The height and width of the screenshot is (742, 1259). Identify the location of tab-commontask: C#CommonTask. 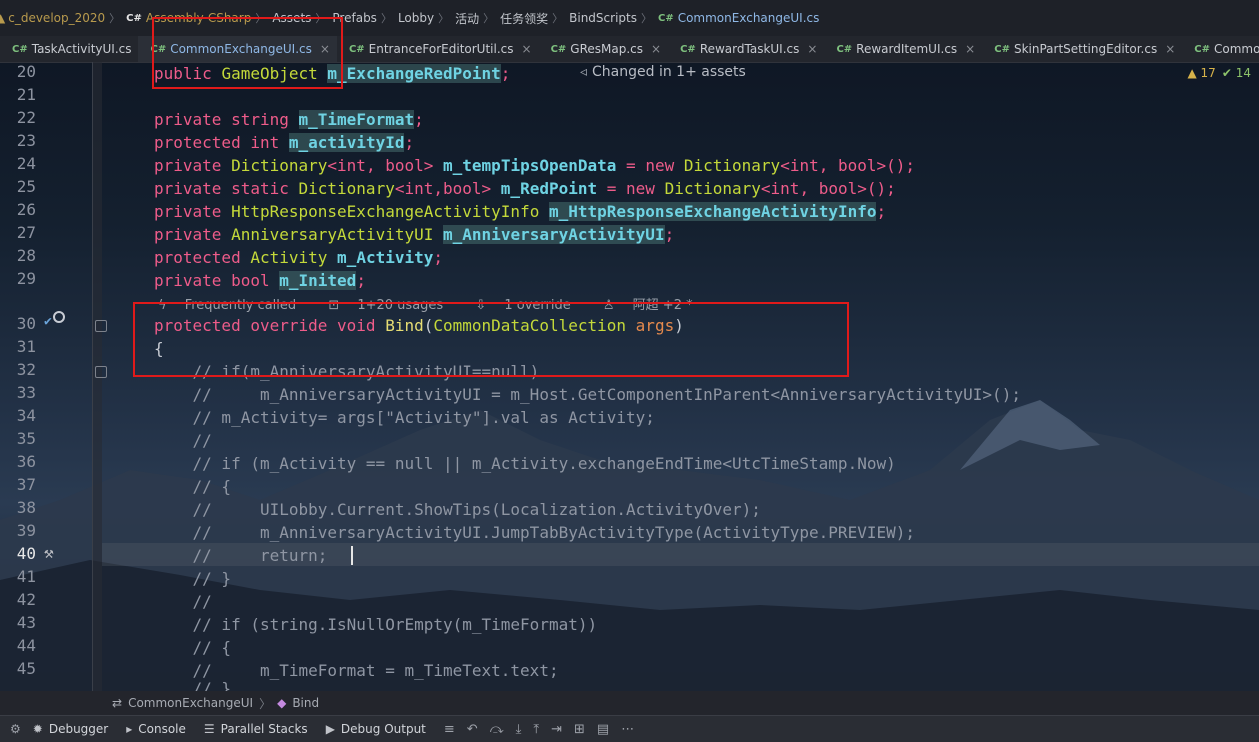
(1220, 49).